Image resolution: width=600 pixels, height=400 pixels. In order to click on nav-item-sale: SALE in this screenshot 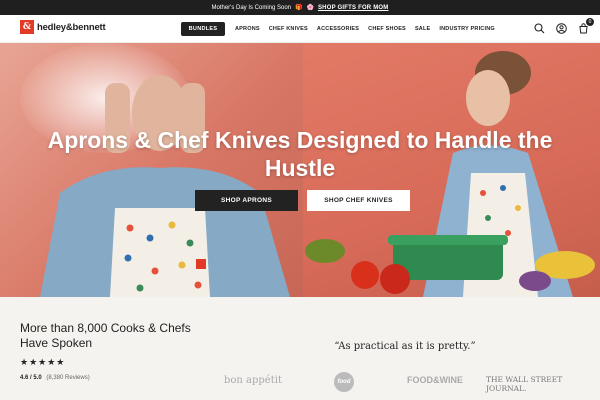, I will do `click(422, 29)`.